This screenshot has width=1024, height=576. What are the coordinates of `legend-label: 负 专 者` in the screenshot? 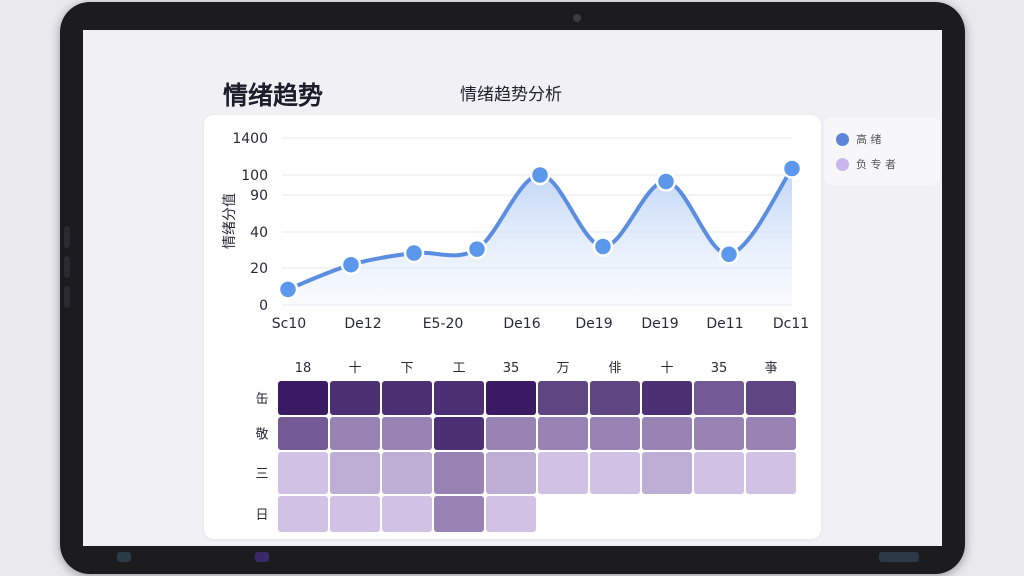 It's located at (876, 164).